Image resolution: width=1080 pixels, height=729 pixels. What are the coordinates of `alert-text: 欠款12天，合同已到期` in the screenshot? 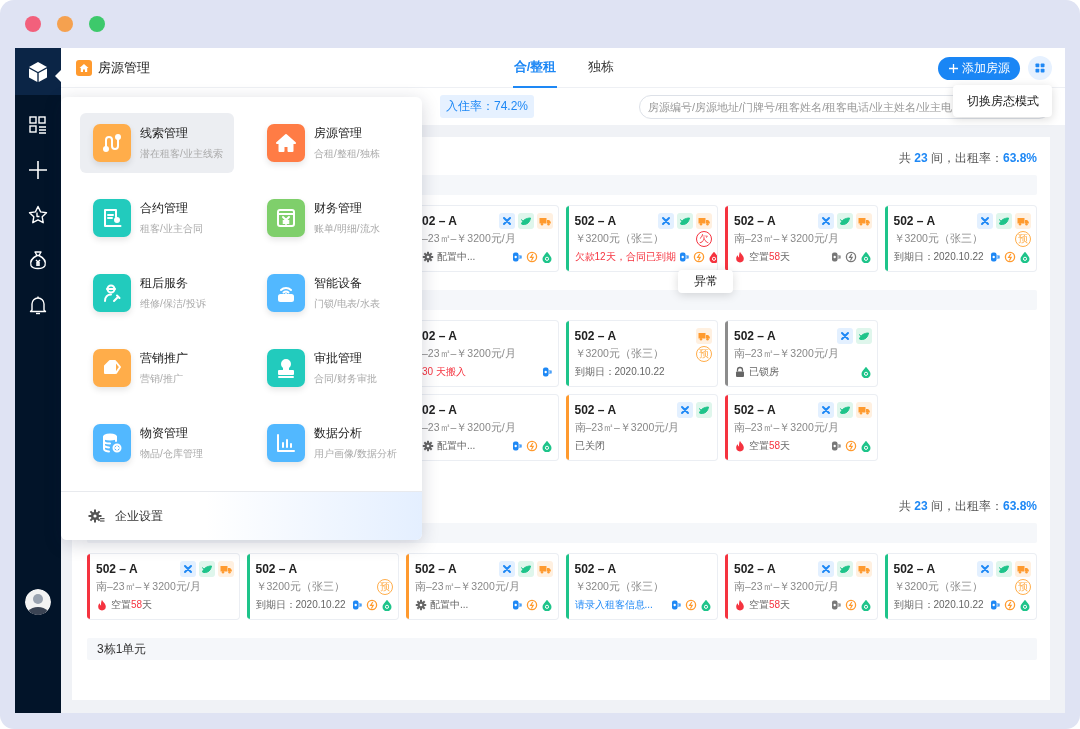 It's located at (625, 257).